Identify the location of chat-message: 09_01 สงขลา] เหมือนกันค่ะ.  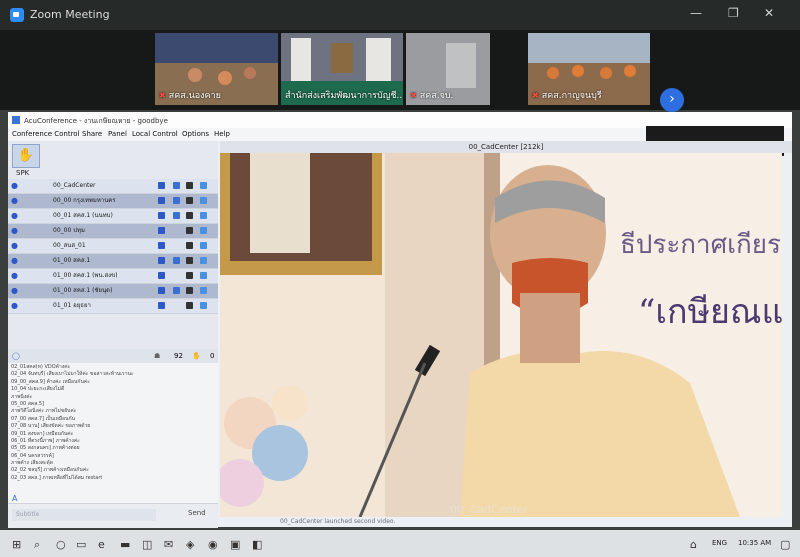
(42, 433).